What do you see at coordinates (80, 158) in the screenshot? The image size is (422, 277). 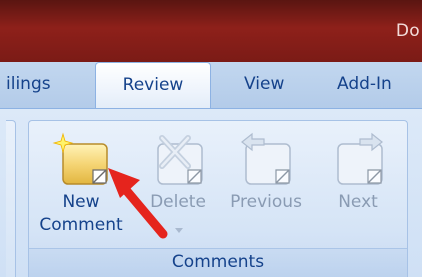 I see `new-comment-icon` at bounding box center [80, 158].